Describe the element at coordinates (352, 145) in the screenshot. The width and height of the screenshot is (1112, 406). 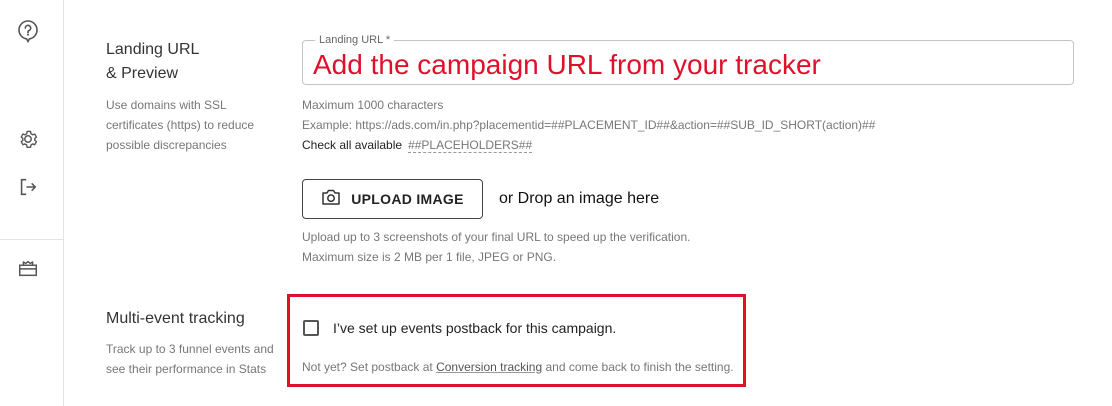
I see `check-all-text: Check all available` at that location.